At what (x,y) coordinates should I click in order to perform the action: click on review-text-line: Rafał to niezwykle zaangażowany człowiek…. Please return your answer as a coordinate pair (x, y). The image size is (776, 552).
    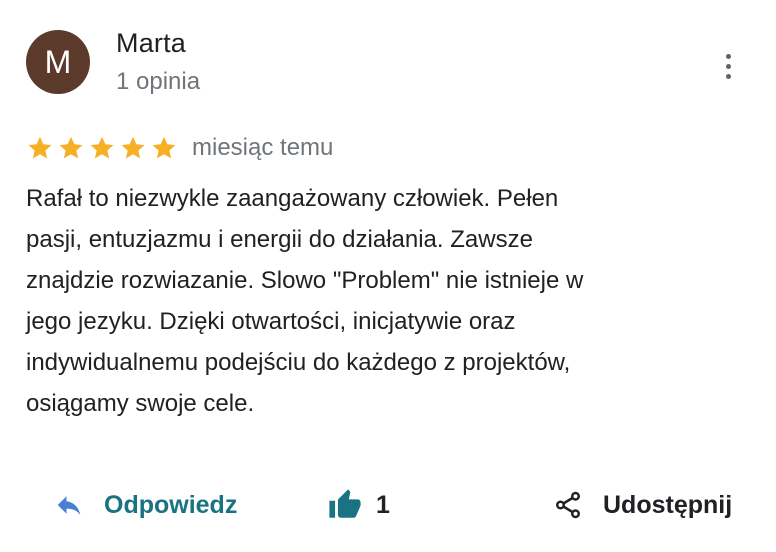
    Looking at the image, I should click on (292, 198).